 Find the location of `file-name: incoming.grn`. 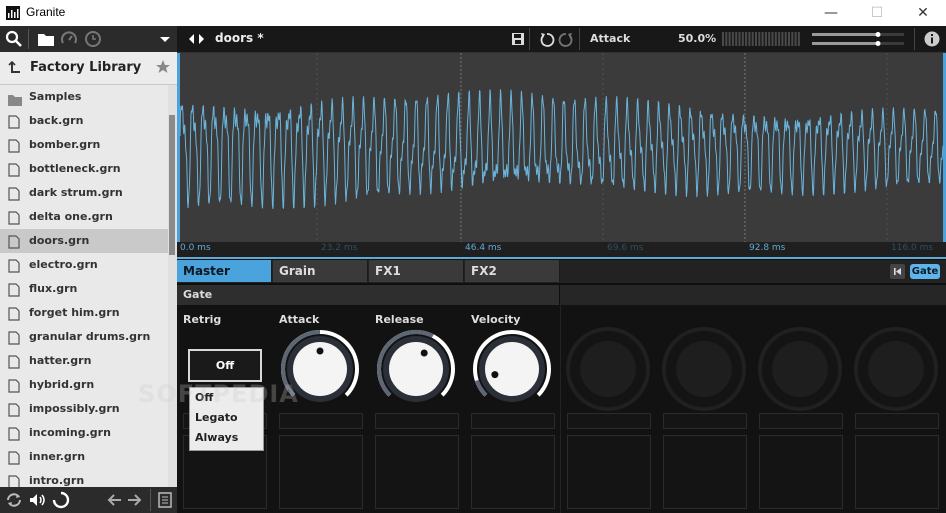

file-name: incoming.grn is located at coordinates (70, 432).